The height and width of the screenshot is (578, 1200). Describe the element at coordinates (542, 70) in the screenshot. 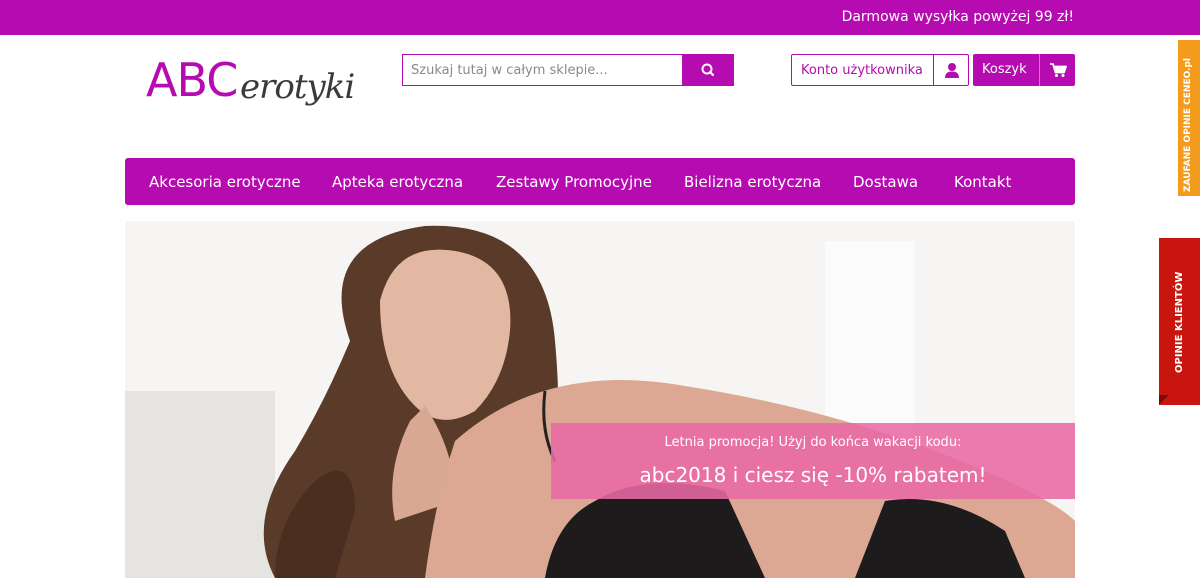

I see `search-input` at that location.